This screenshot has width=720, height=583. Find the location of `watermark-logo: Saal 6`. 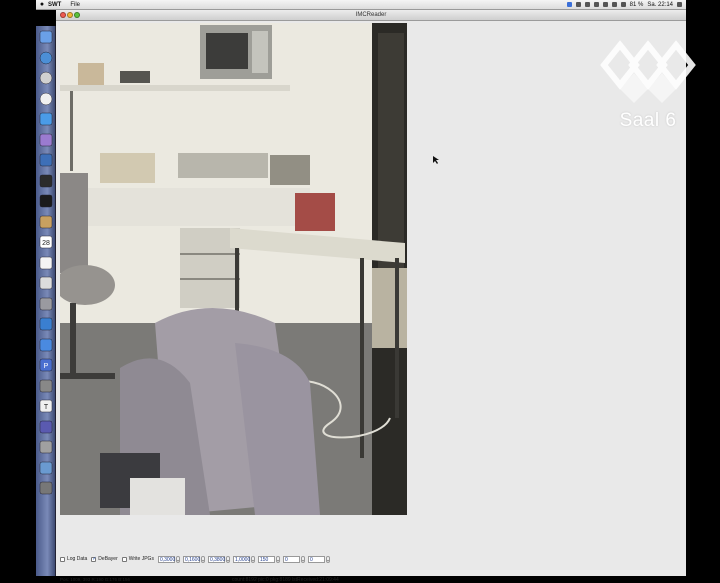

watermark-logo: Saal 6 is located at coordinates (648, 87).